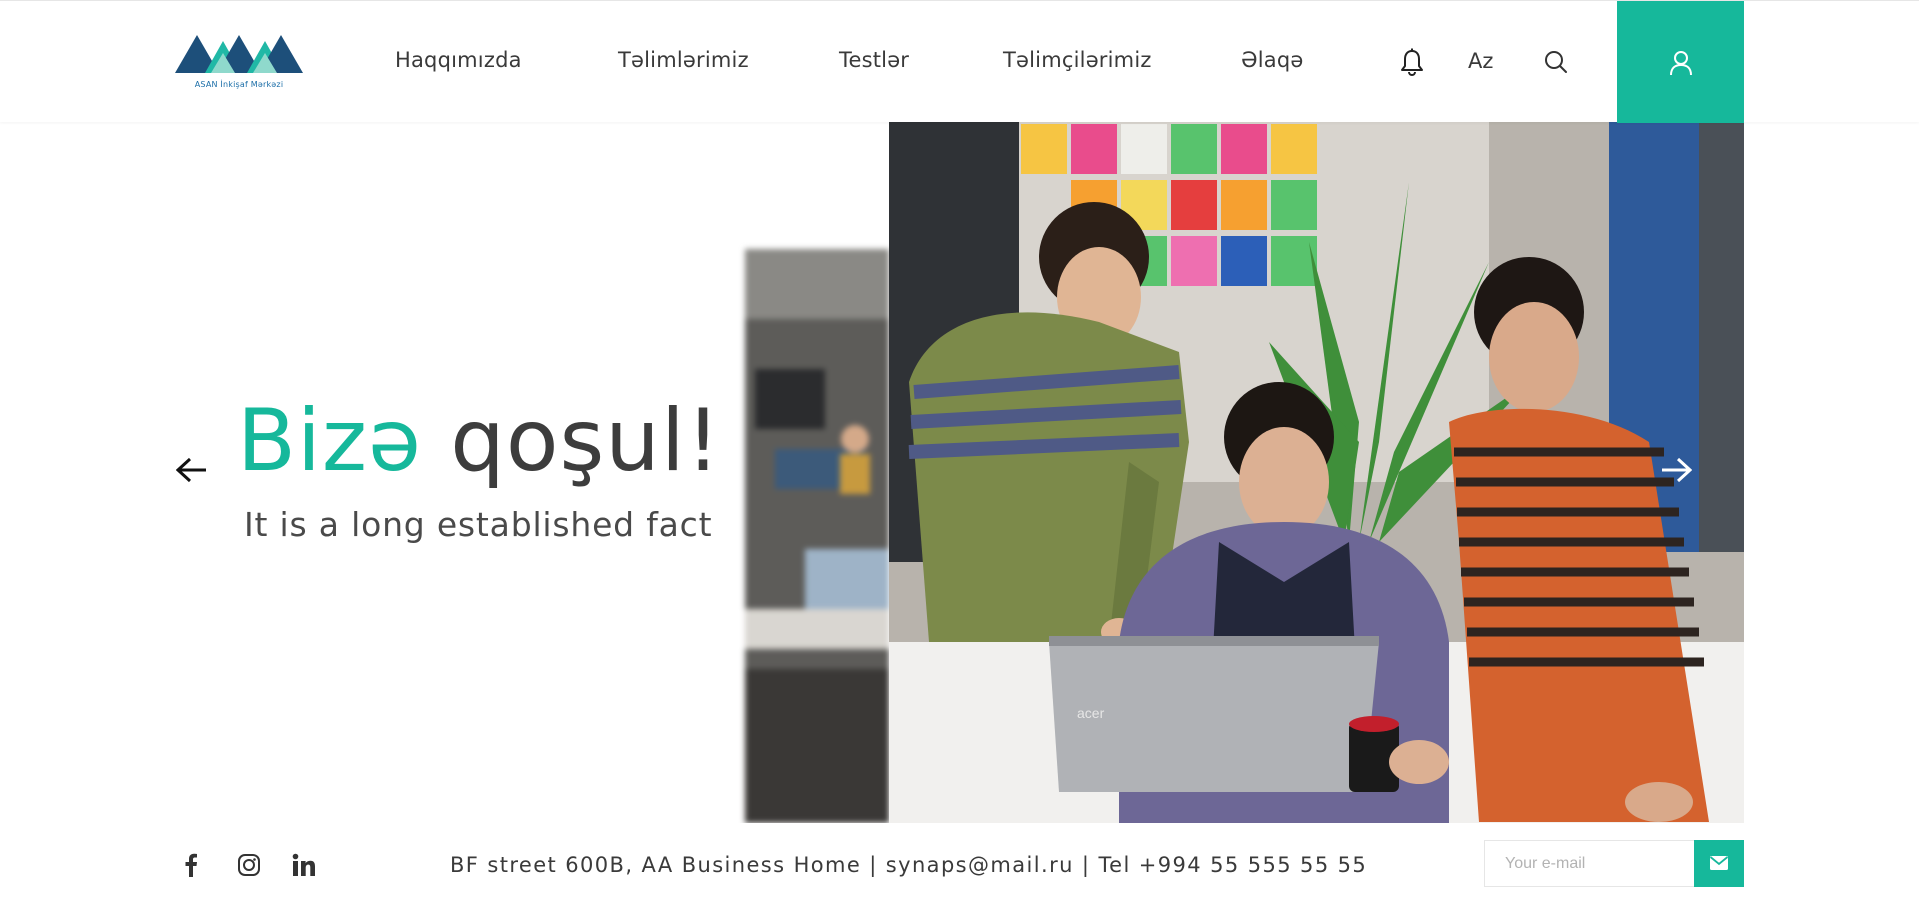 This screenshot has height=901, width=1919. Describe the element at coordinates (478, 524) in the screenshot. I see `hero-subtitle: It is a long established fact` at that location.